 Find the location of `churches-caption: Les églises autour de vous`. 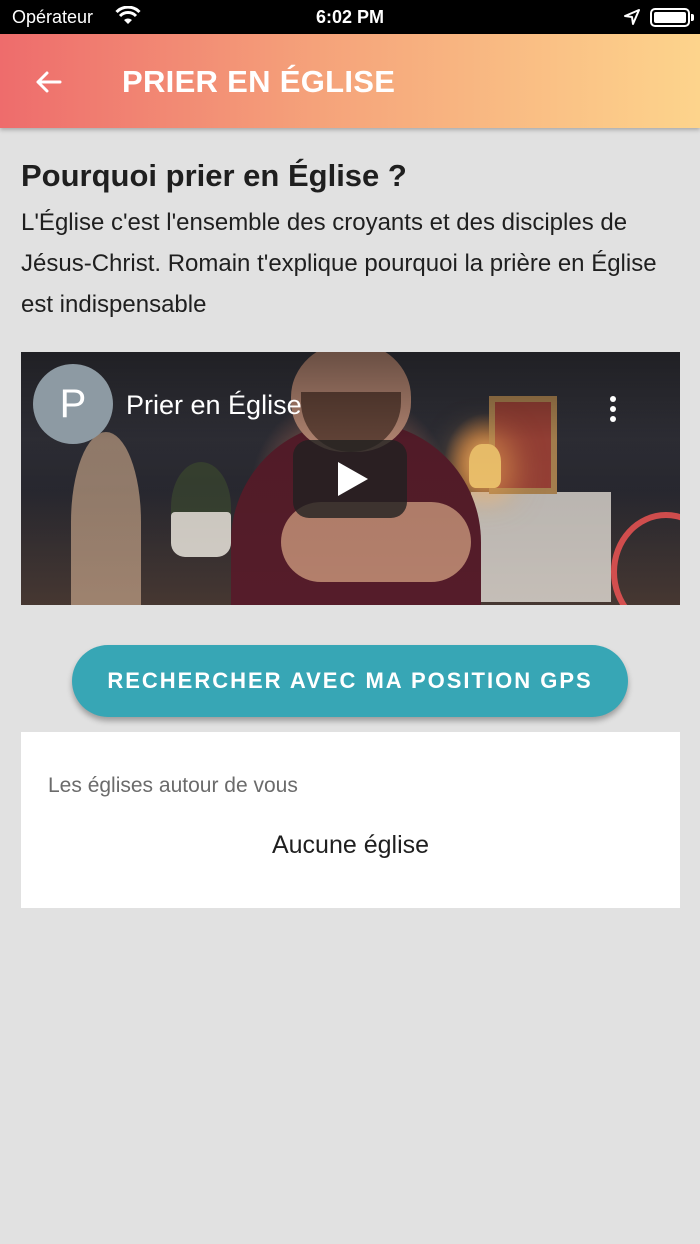

churches-caption: Les églises autour de vous is located at coordinates (173, 785).